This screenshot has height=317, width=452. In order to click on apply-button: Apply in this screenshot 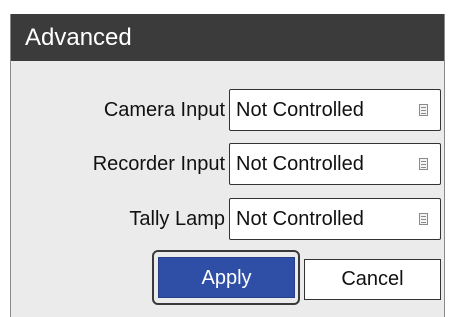, I will do `click(226, 277)`.